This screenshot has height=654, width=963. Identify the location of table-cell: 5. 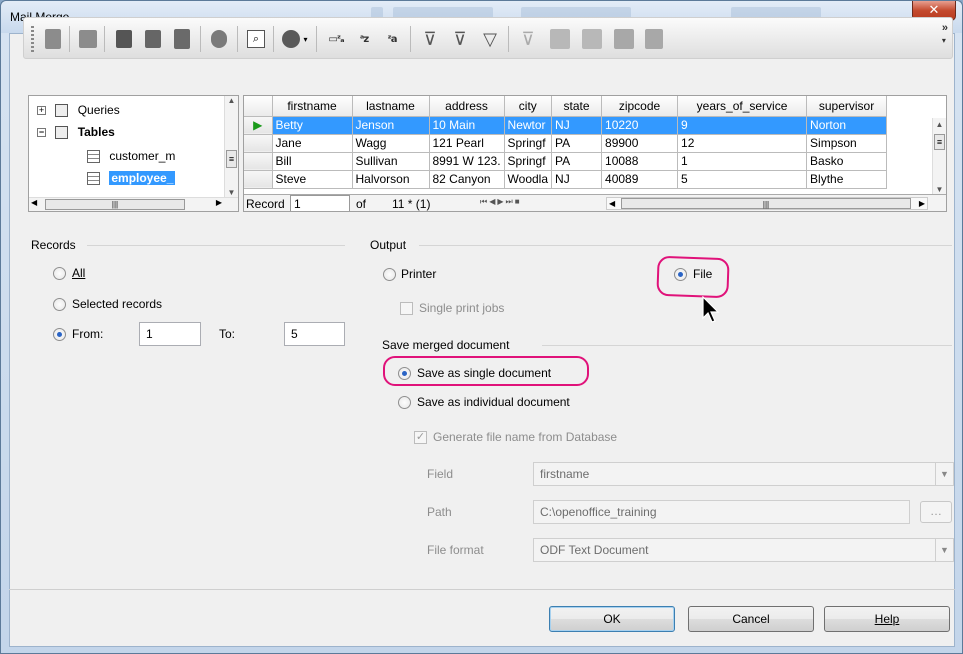
(742, 179).